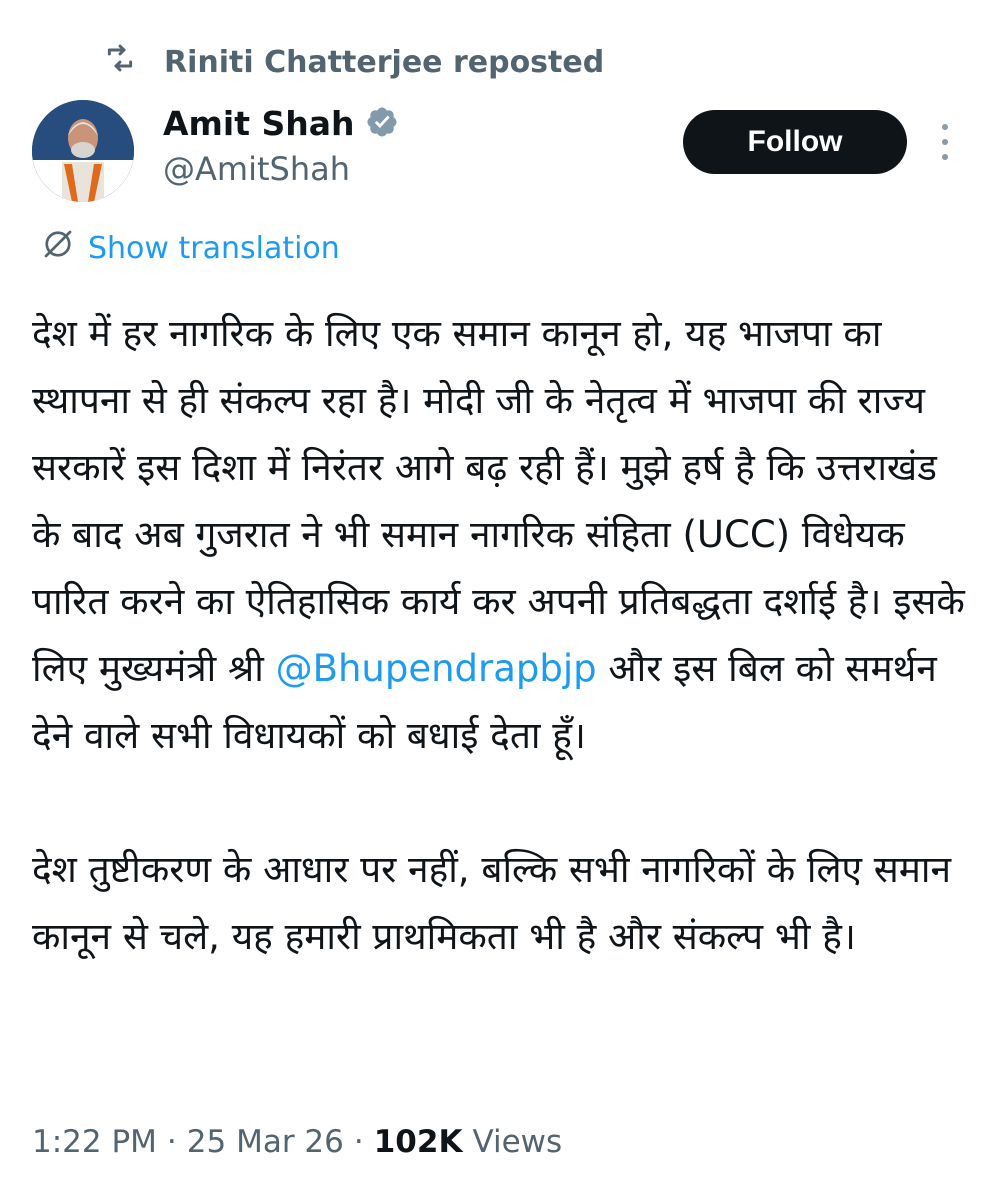 Image resolution: width=998 pixels, height=1199 pixels. I want to click on tweet-date: 25 Mar 26, so click(265, 1142).